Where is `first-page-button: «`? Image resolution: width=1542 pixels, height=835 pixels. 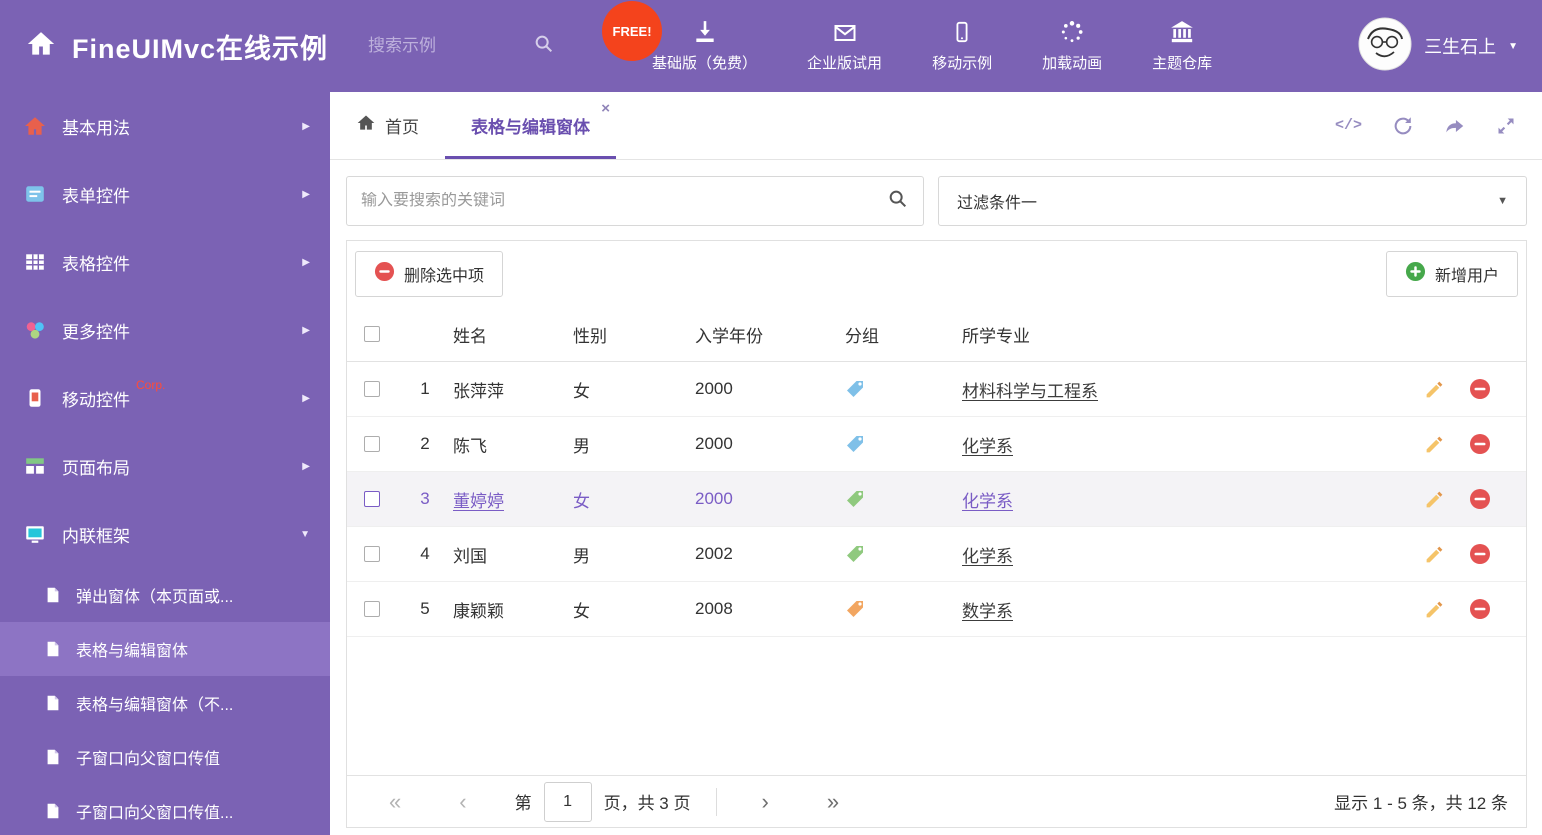
first-page-button: « is located at coordinates (395, 801).